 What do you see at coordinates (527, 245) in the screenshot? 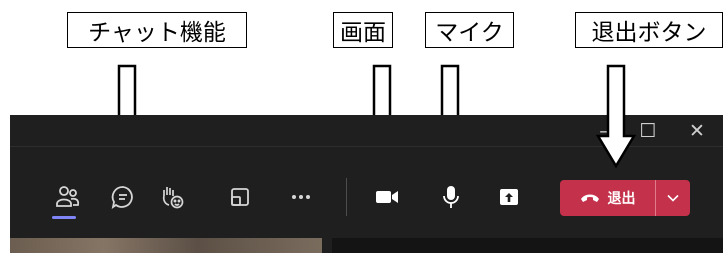
I see `meeting-stage-area` at bounding box center [527, 245].